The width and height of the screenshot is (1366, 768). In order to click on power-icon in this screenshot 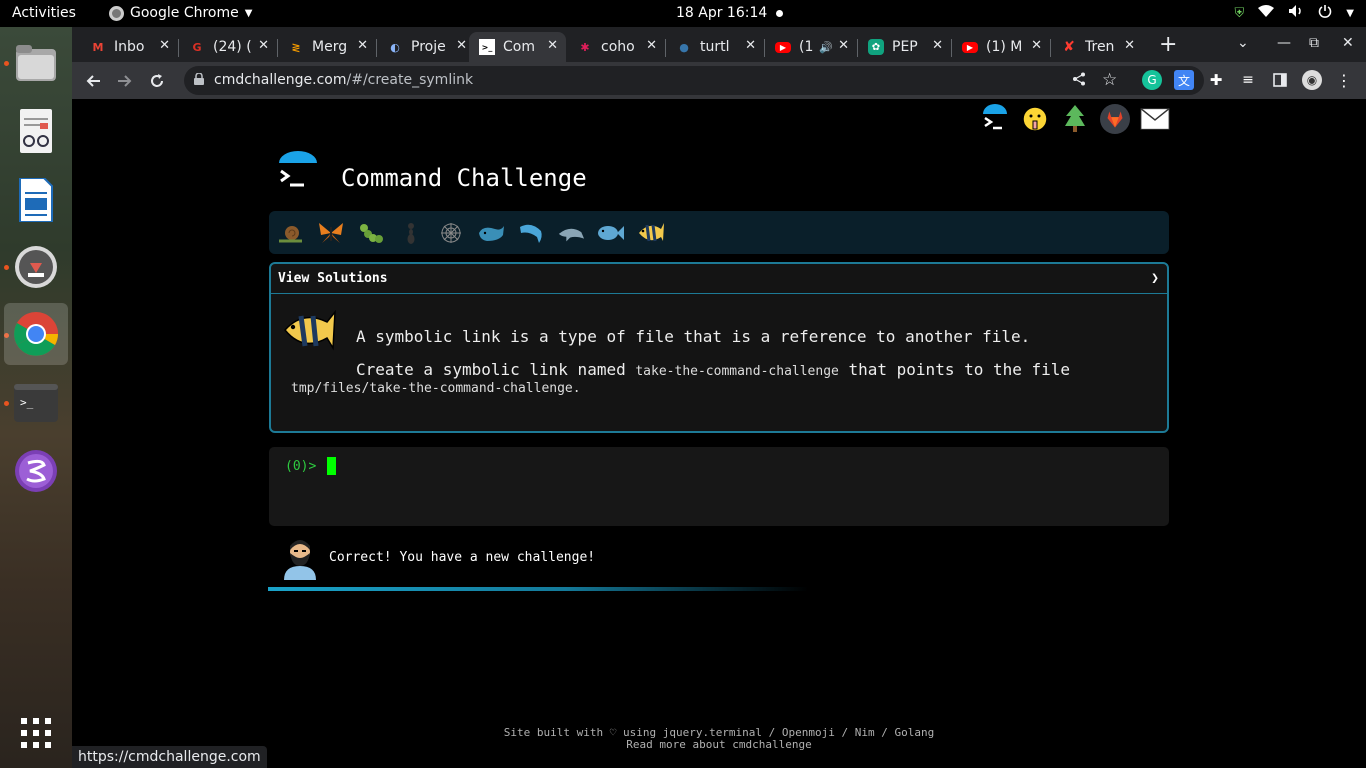, I will do `click(1325, 13)`.